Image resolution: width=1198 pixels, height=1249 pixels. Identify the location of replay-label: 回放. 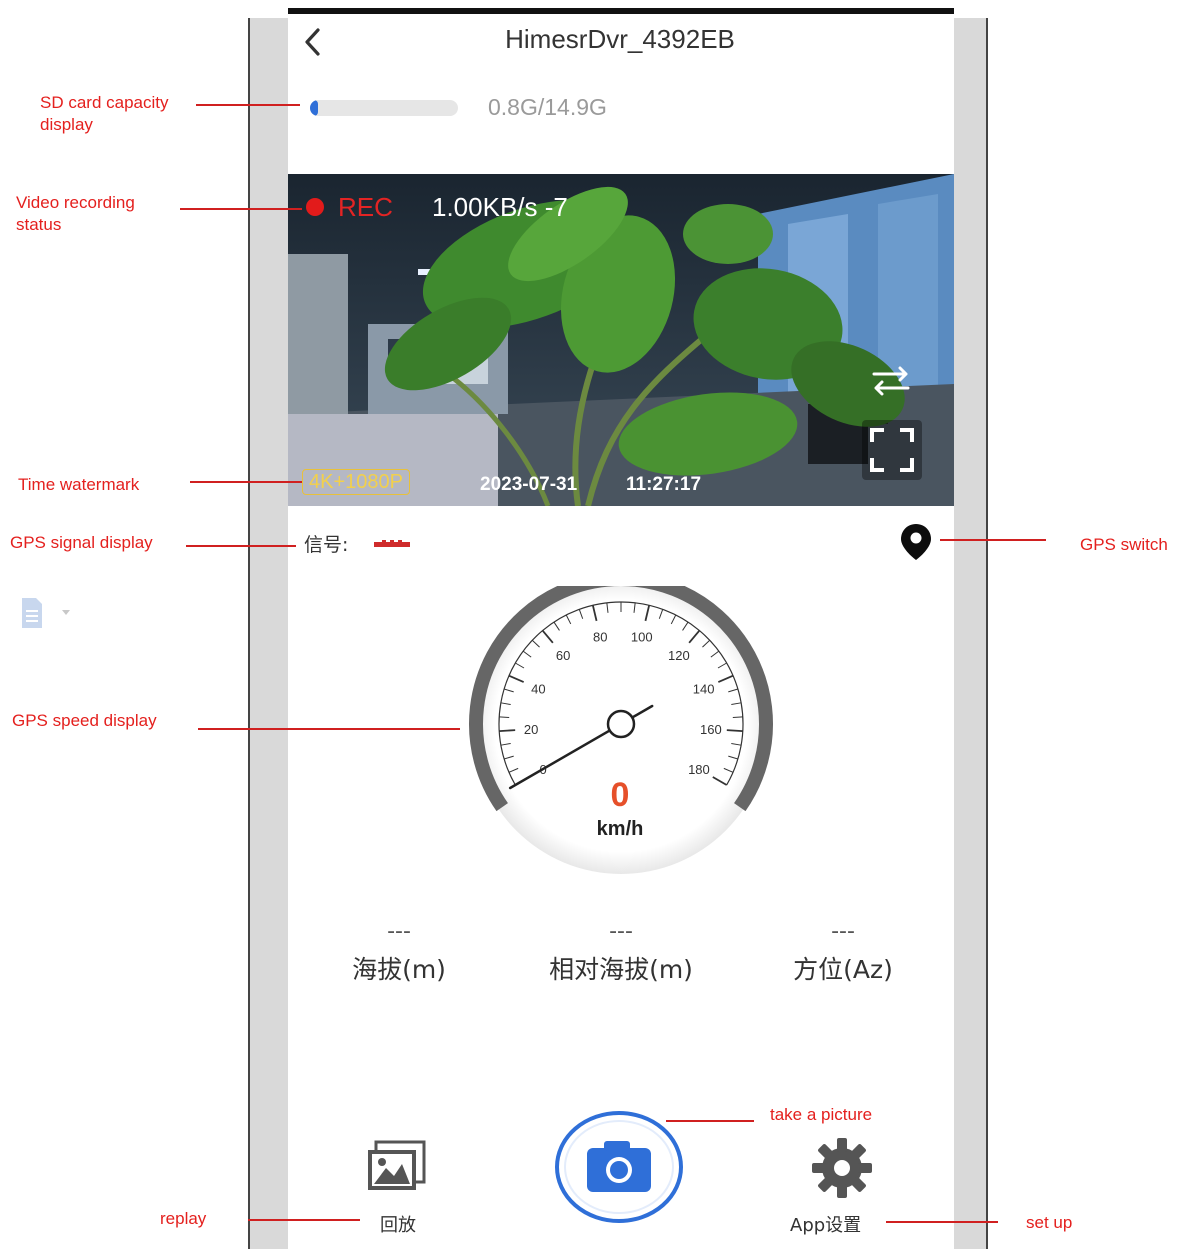
(398, 1224).